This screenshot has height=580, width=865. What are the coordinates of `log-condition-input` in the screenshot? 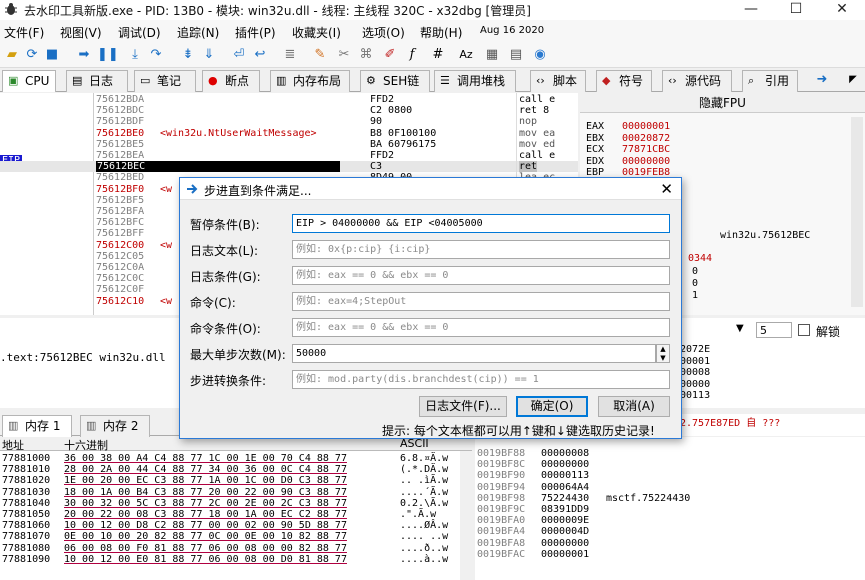 It's located at (481, 275).